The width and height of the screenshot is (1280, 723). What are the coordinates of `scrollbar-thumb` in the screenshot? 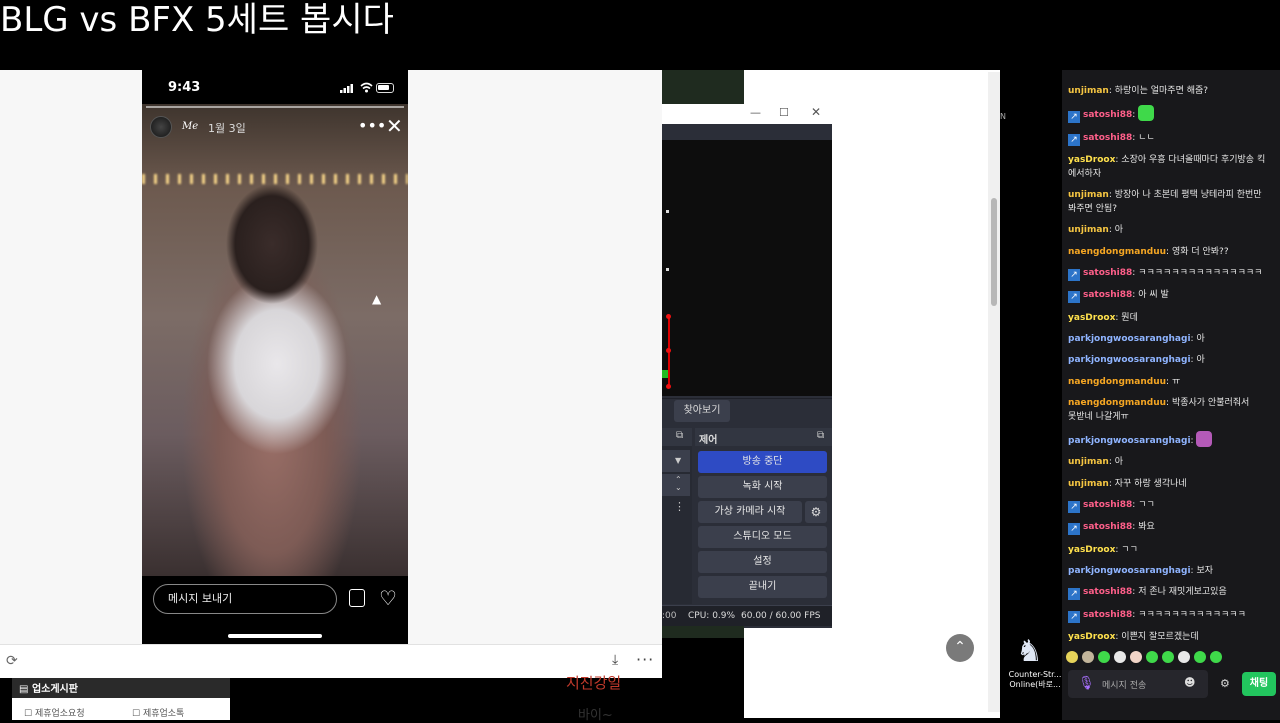 It's located at (994, 252).